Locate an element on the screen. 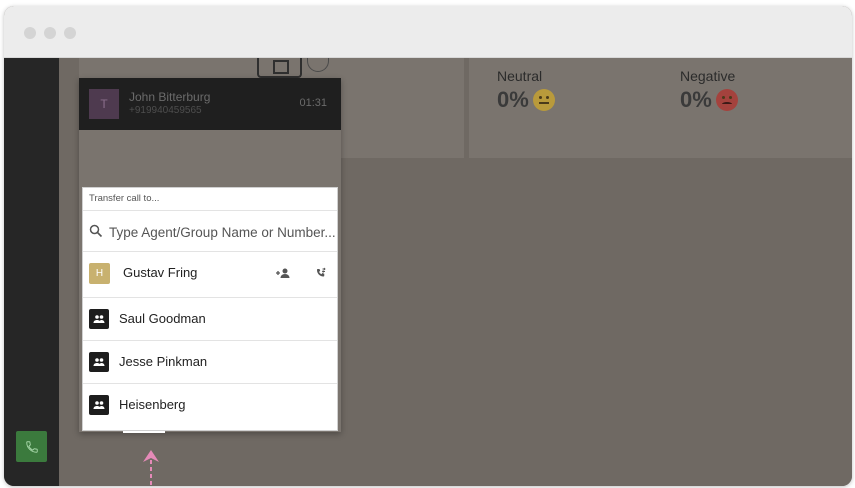  window-maximize-button is located at coordinates (70, 33).